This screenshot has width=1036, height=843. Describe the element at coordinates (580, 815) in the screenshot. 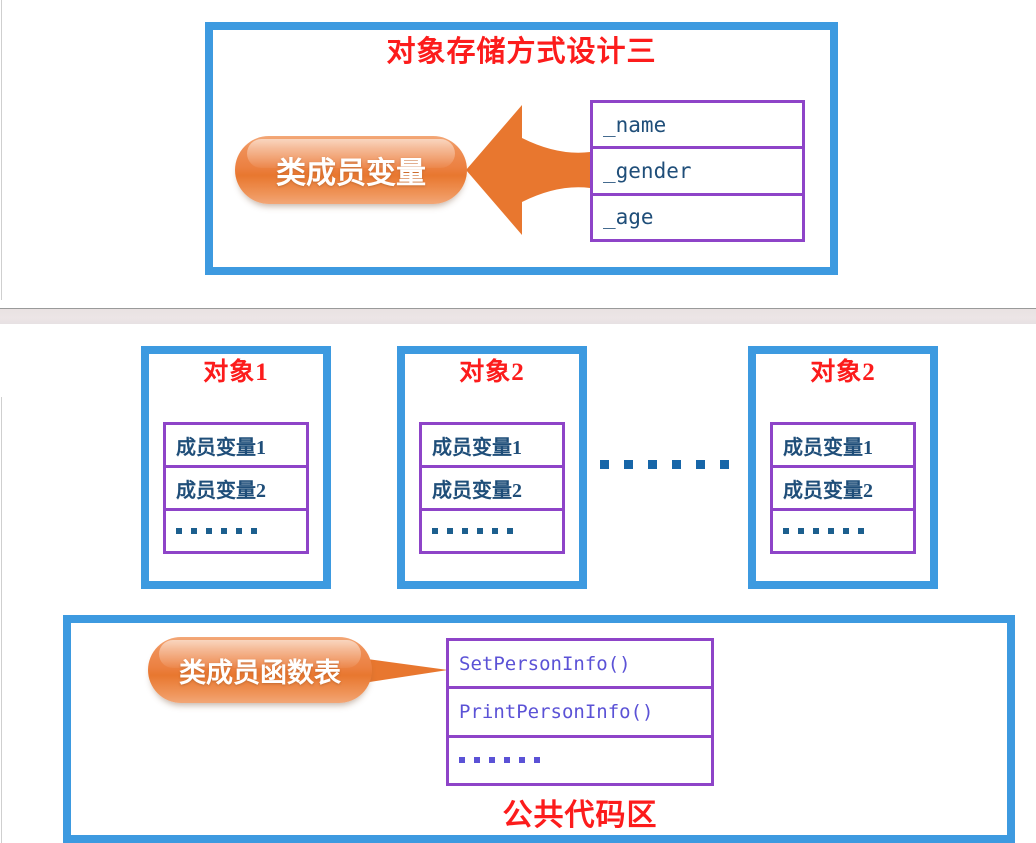

I see `public-code-area-title: 公共代码区` at that location.